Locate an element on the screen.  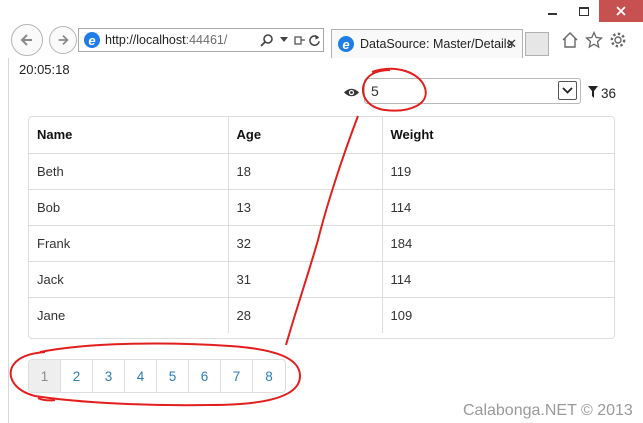
table-header-row: Name Age Weight is located at coordinates (321, 135).